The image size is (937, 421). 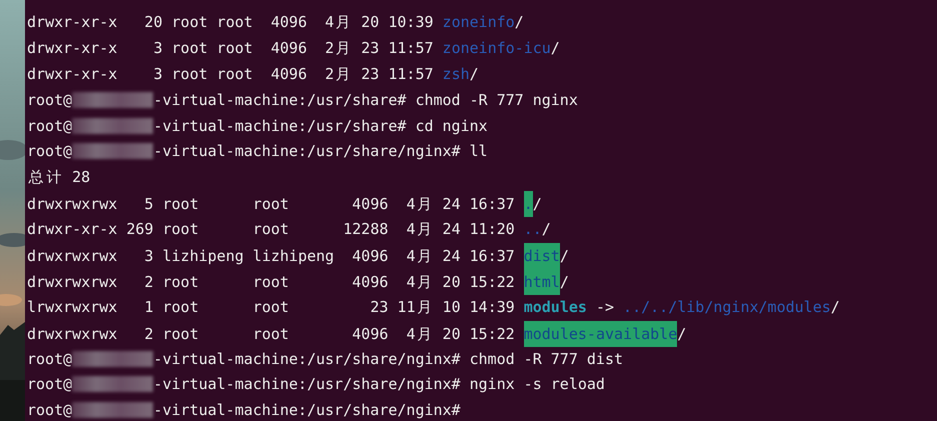 I want to click on directory-name: zoneinfo-icu/, so click(x=501, y=47).